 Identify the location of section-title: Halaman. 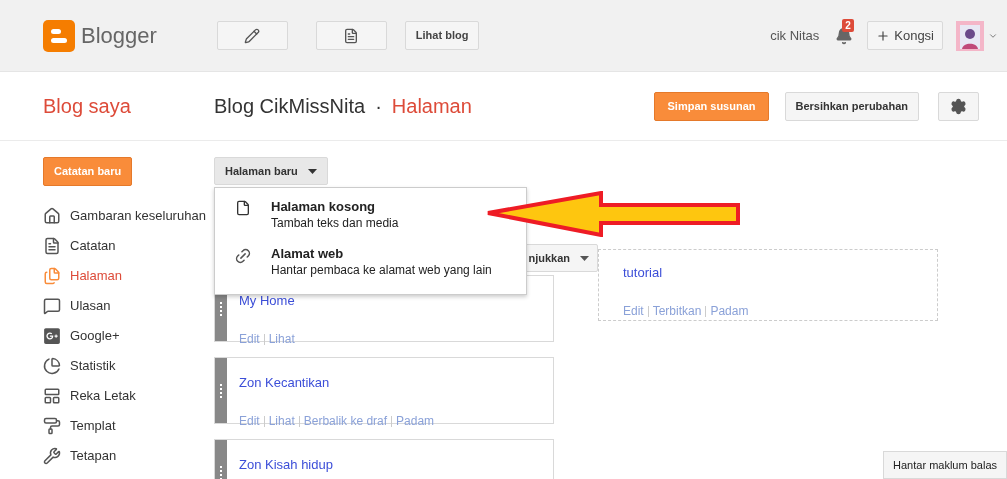
(431, 106).